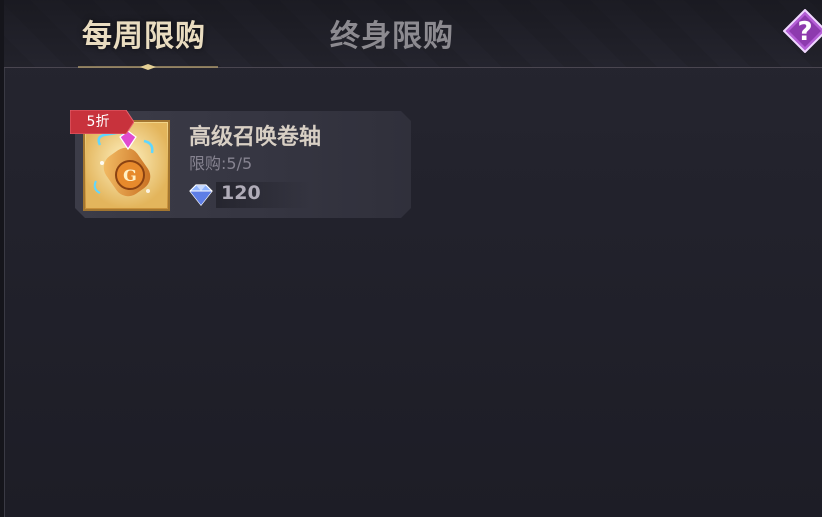 Image resolution: width=822 pixels, height=517 pixels. Describe the element at coordinates (98, 122) in the screenshot. I see `discount-label: 5折` at that location.